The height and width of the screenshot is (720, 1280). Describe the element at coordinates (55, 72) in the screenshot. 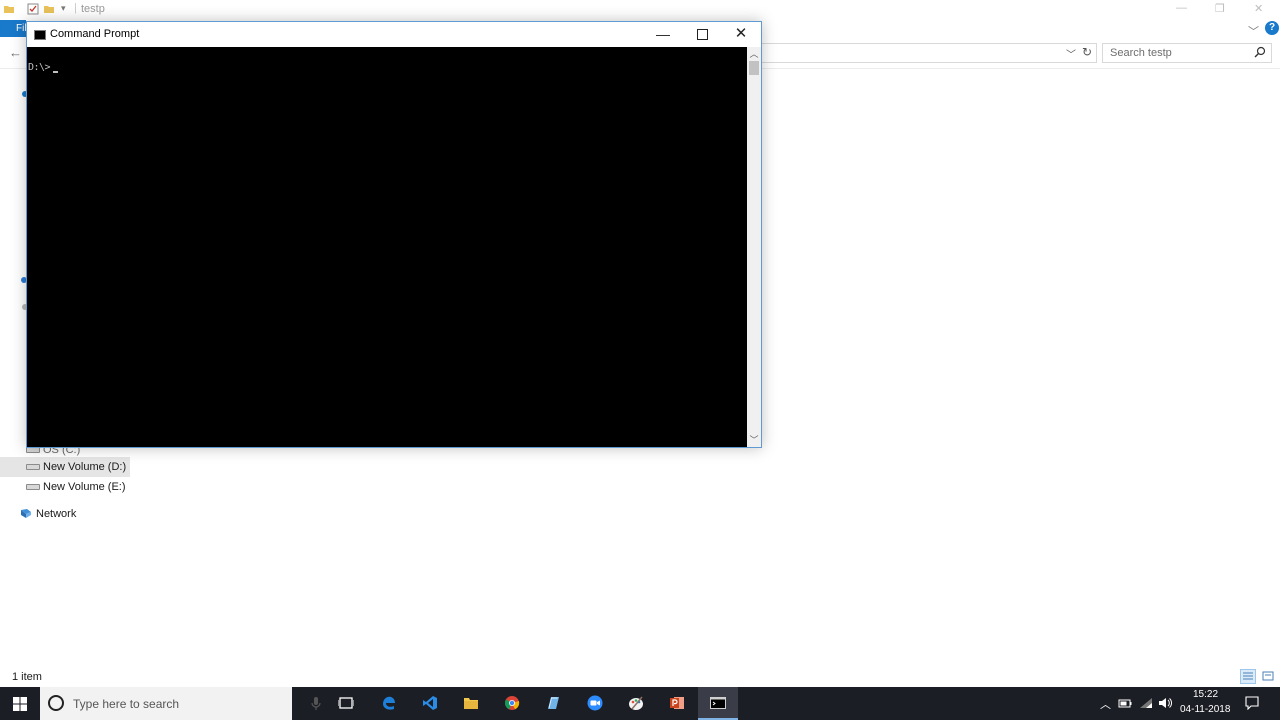

I see `console-cursor` at that location.